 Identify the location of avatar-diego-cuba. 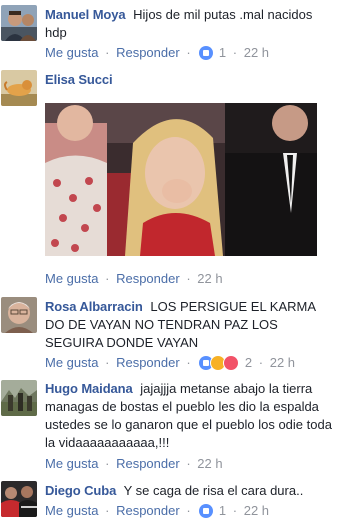
(19, 499).